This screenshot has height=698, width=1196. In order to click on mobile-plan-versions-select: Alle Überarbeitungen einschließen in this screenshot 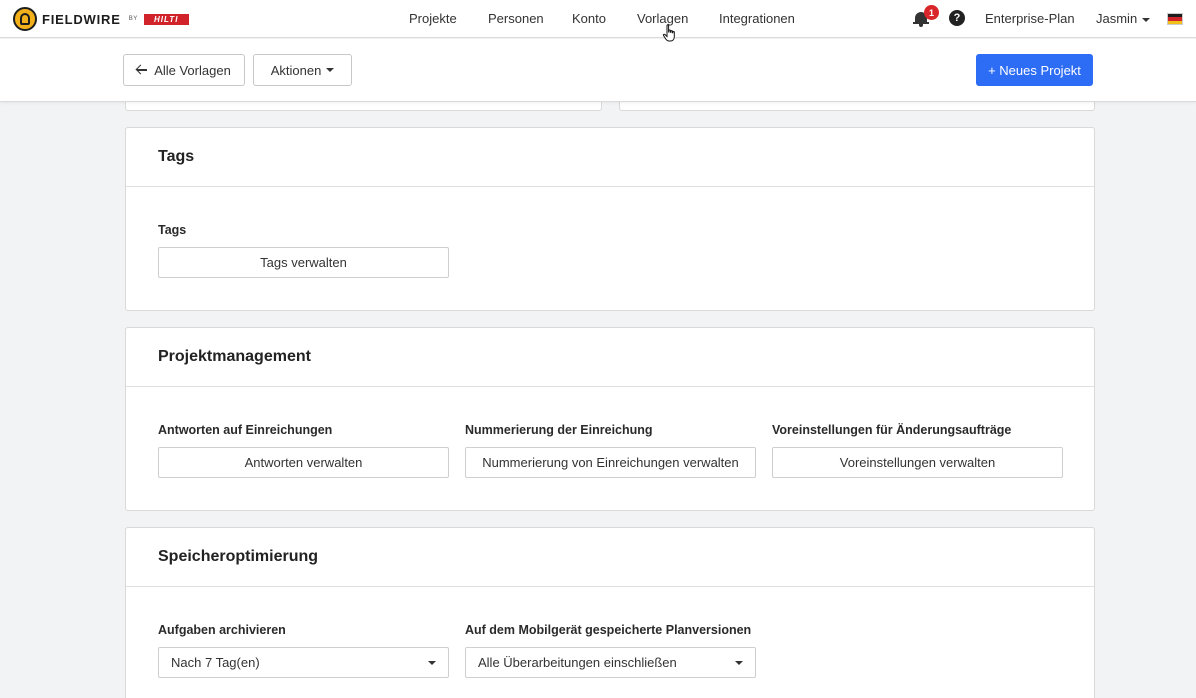, I will do `click(610, 662)`.